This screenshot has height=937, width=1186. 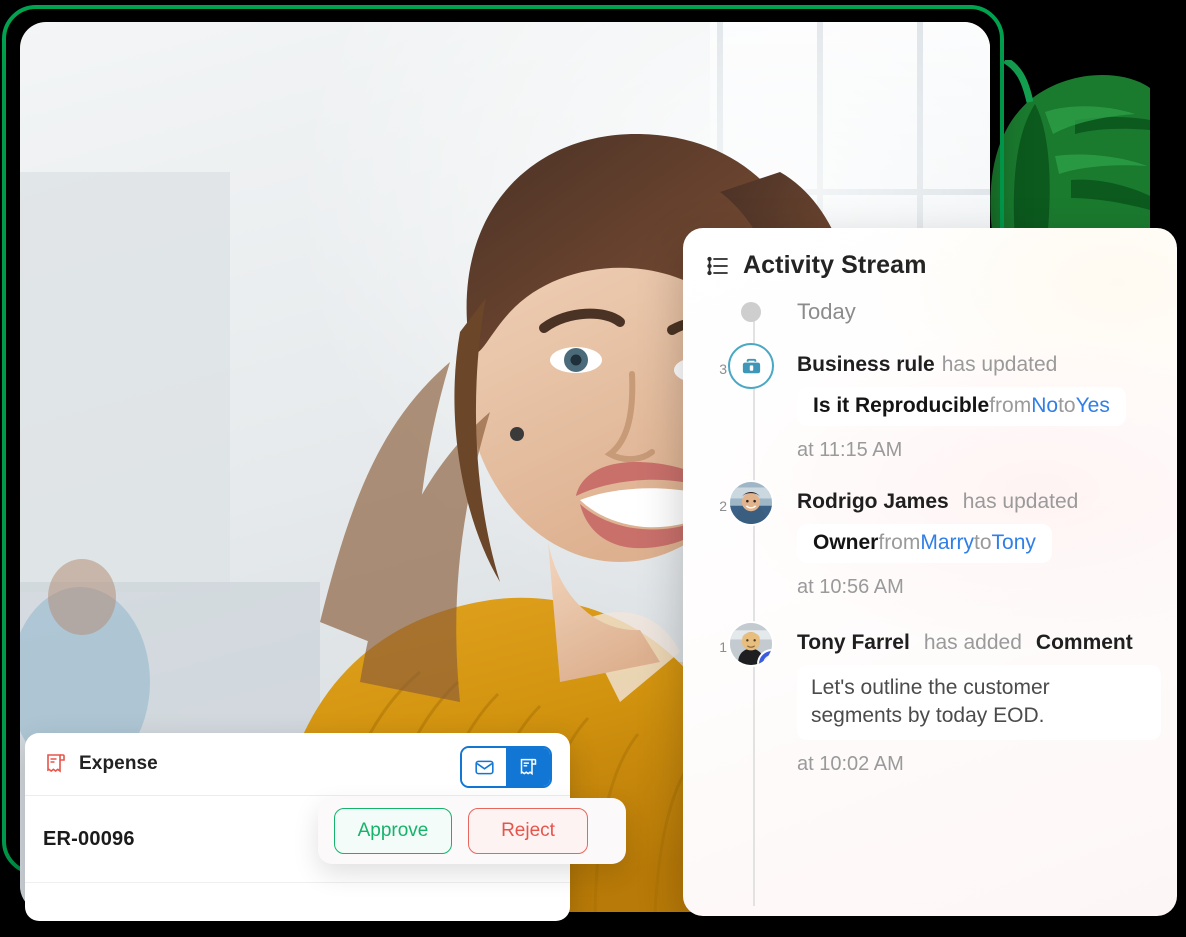 I want to click on approval-action-bar: Approve Reject, so click(x=472, y=831).